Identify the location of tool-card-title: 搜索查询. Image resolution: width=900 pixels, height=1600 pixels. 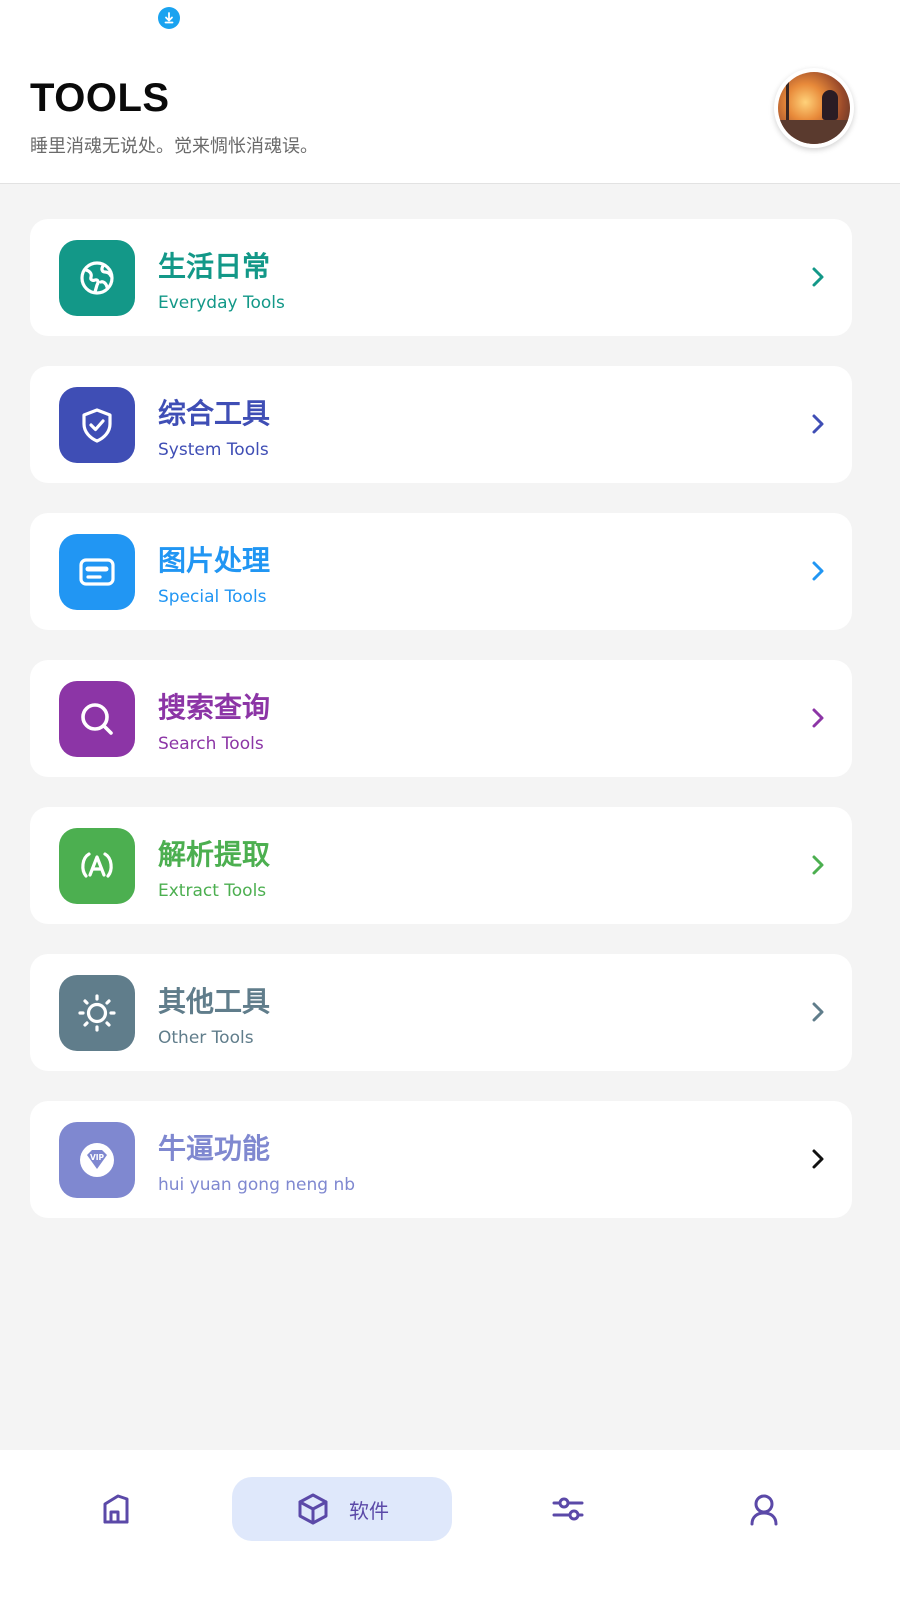
(214, 707).